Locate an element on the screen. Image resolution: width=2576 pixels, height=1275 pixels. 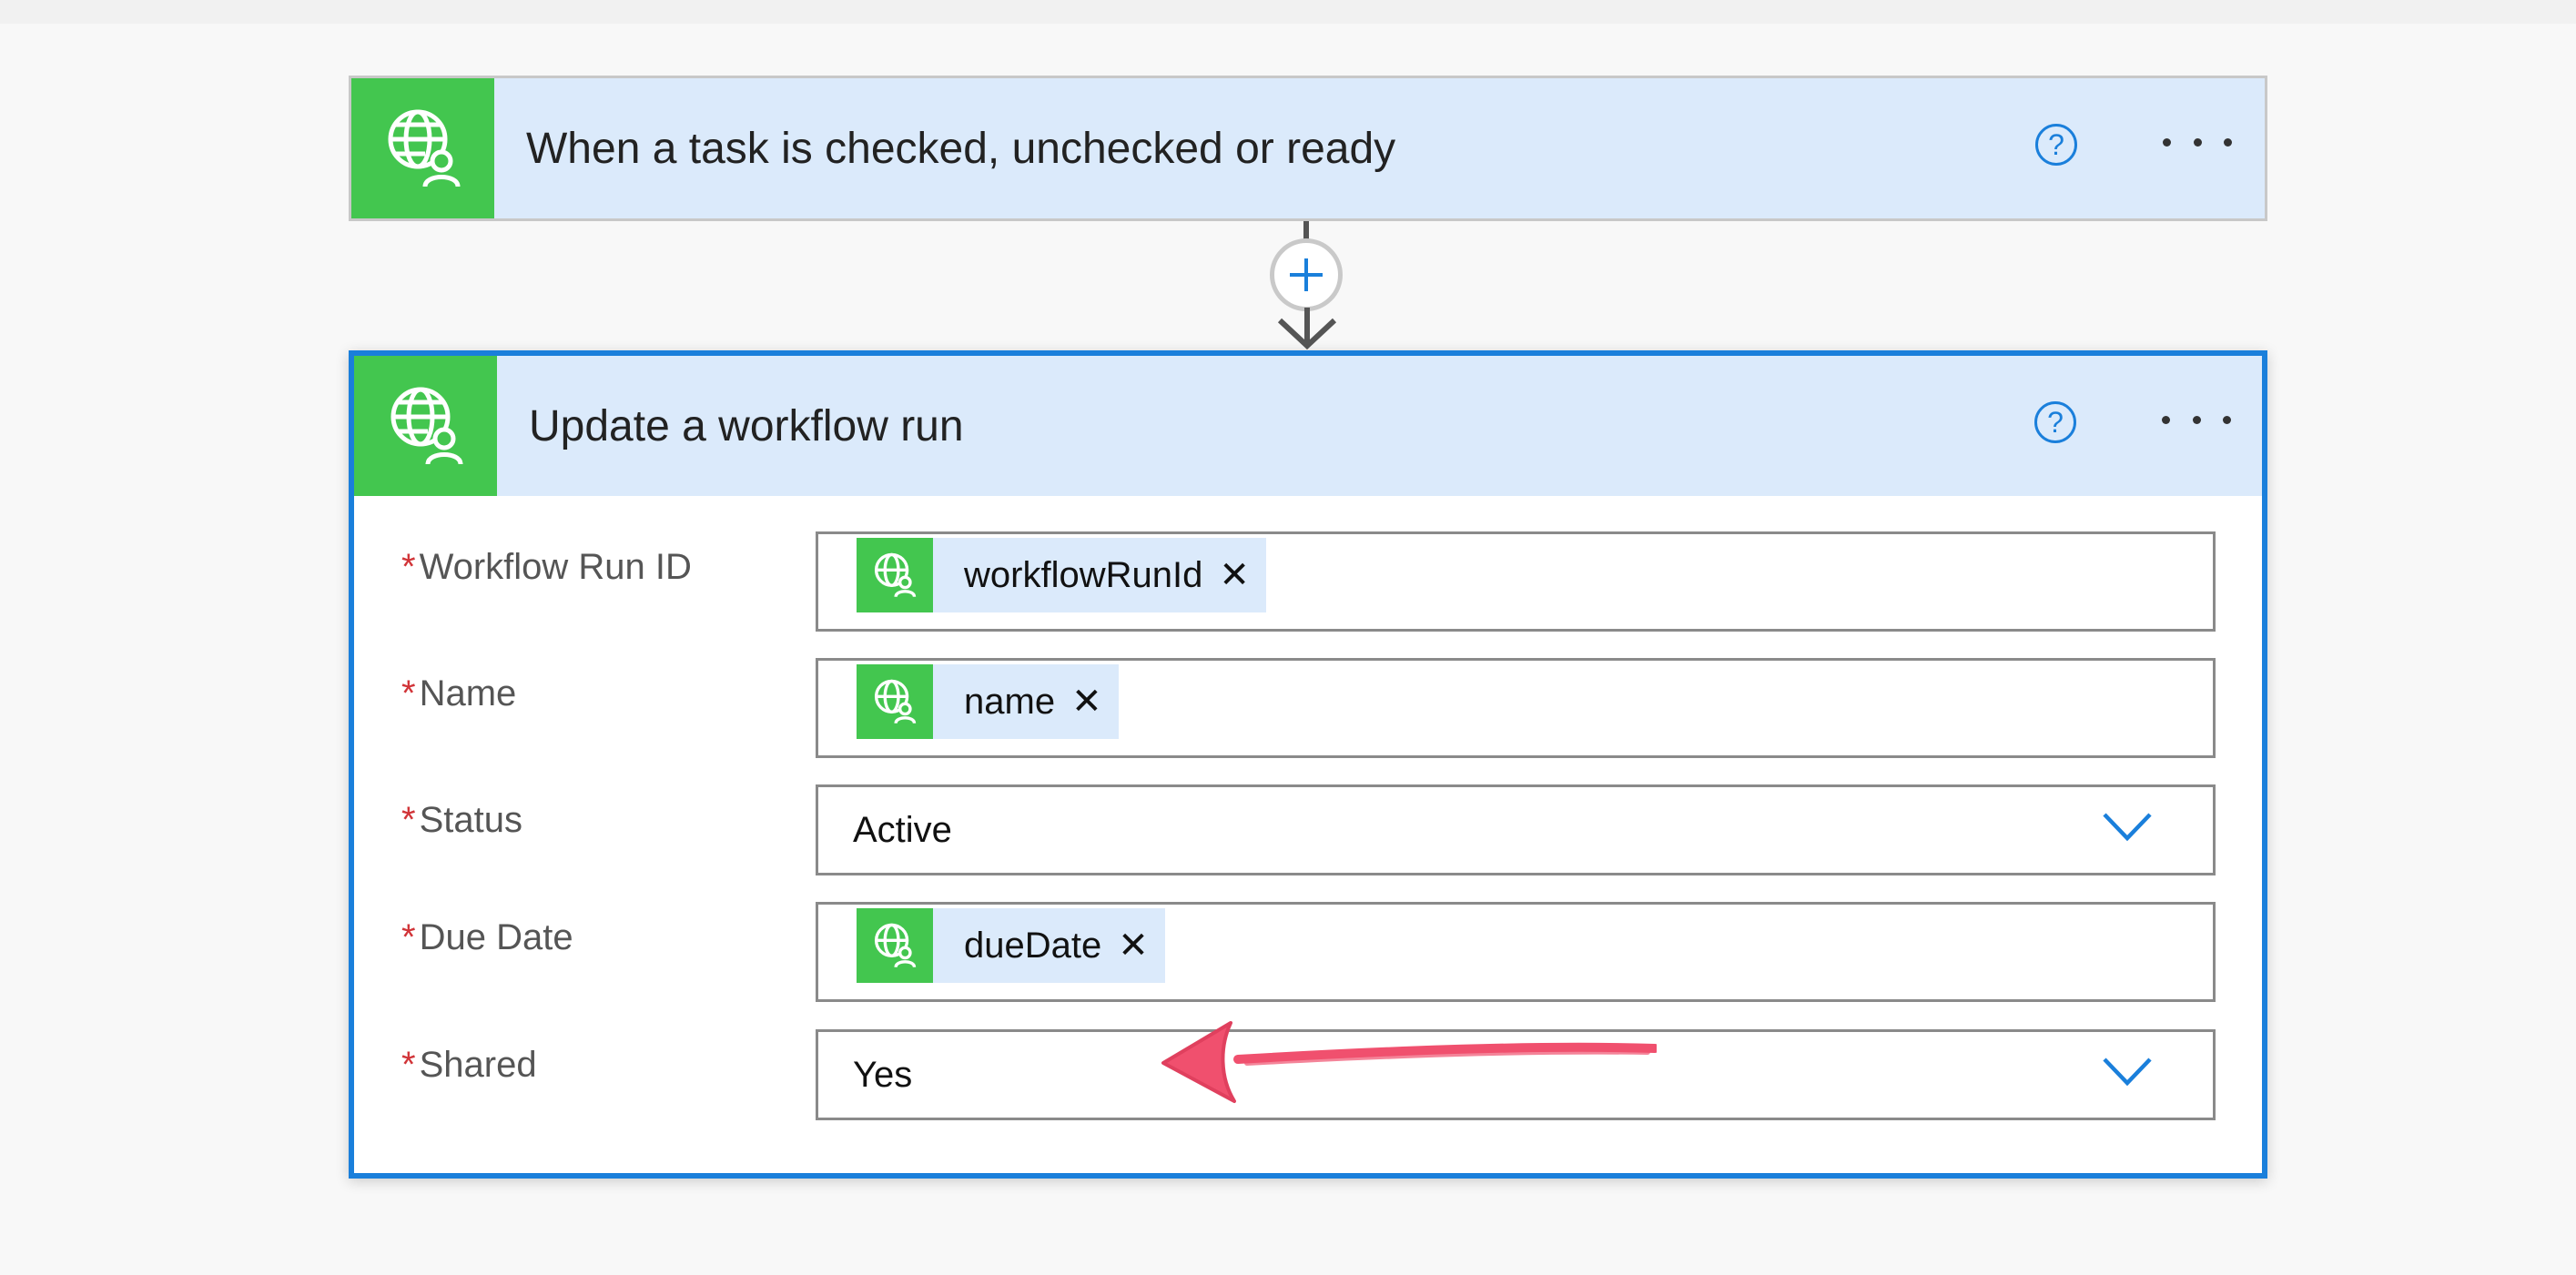
dynamic-token-workflowrunid: workflowRunId ✕ is located at coordinates (1061, 575).